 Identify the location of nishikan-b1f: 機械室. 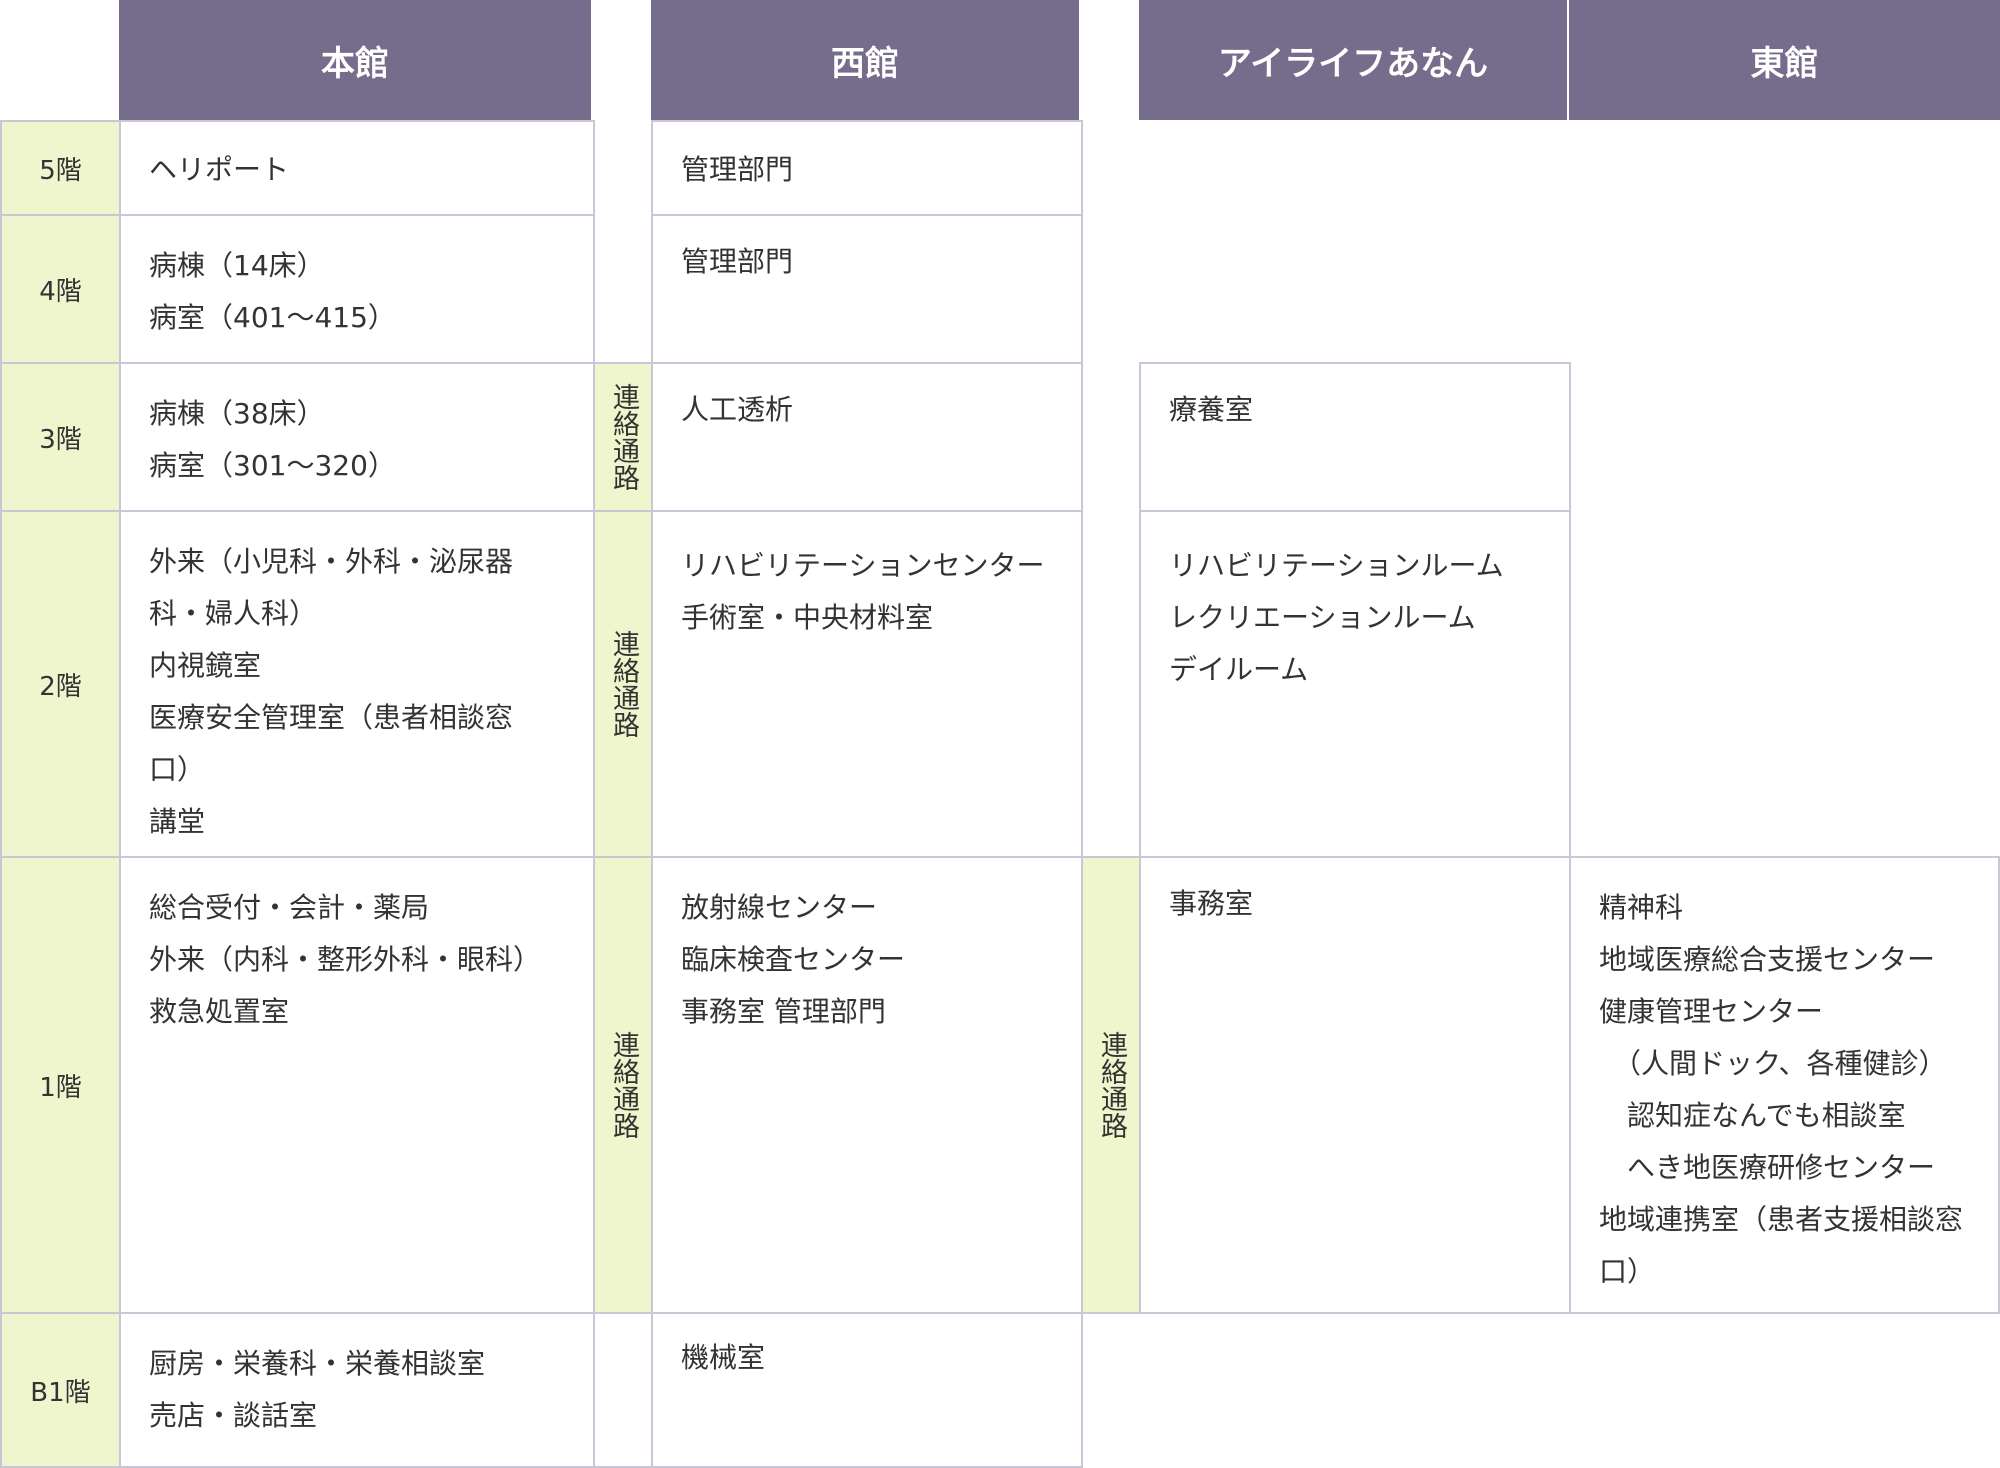
(867, 1390).